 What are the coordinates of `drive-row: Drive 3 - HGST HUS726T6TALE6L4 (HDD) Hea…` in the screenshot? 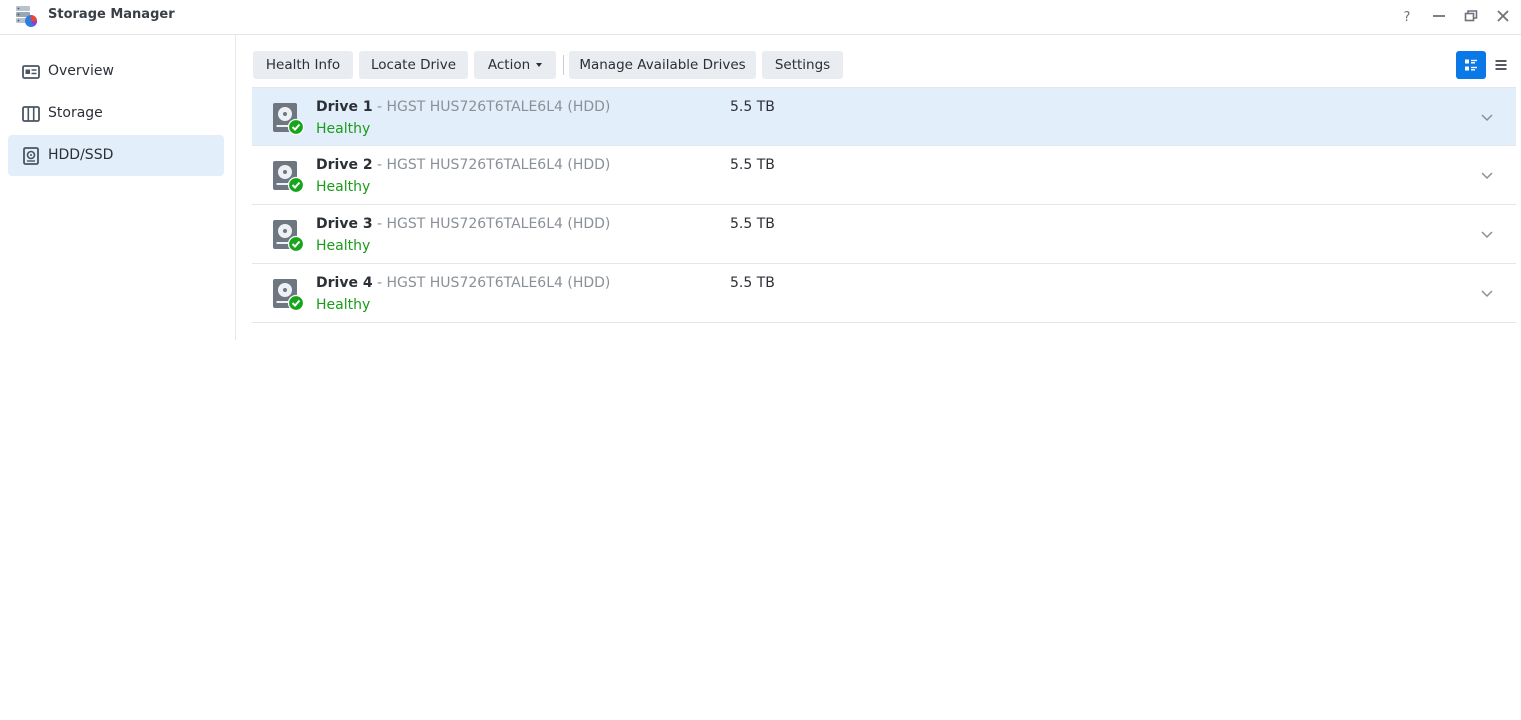 It's located at (884, 234).